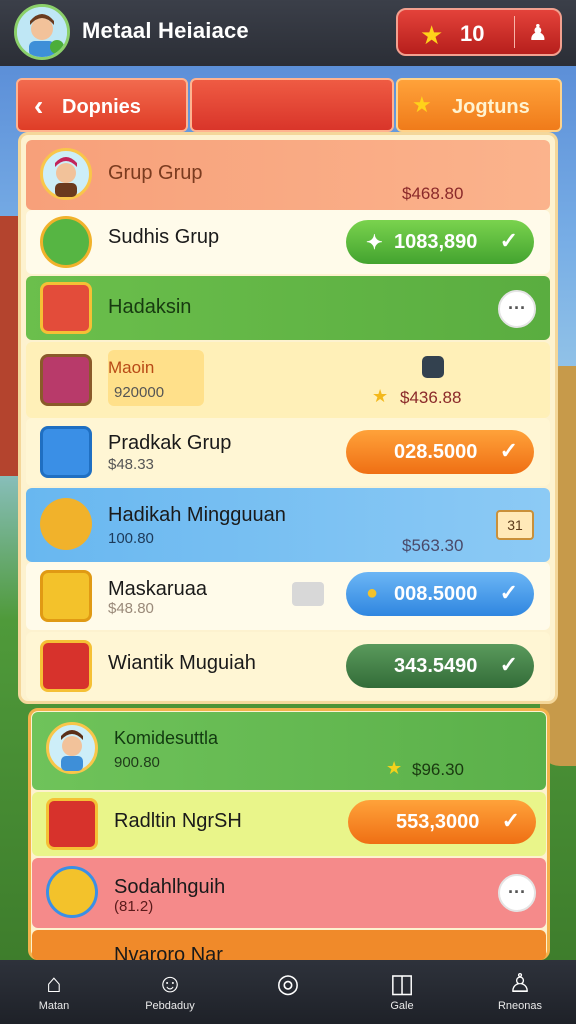 The image size is (576, 1024). What do you see at coordinates (66, 524) in the screenshot?
I see `horn-icon` at bounding box center [66, 524].